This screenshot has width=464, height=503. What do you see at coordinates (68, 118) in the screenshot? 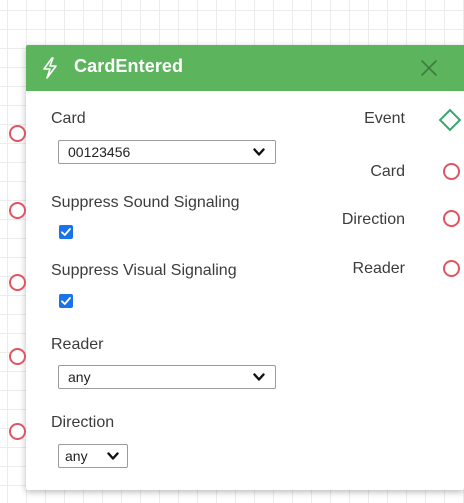
I see `card-input-label: Card` at bounding box center [68, 118].